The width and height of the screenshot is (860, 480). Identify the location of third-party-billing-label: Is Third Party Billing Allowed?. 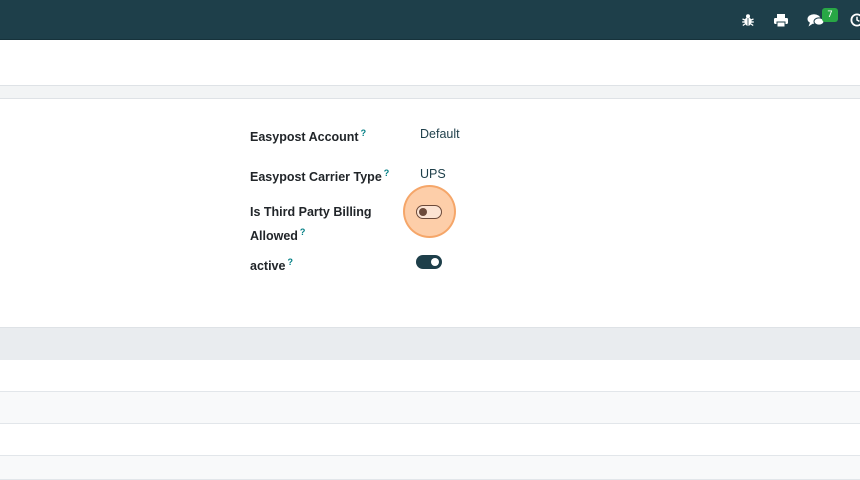
(311, 224).